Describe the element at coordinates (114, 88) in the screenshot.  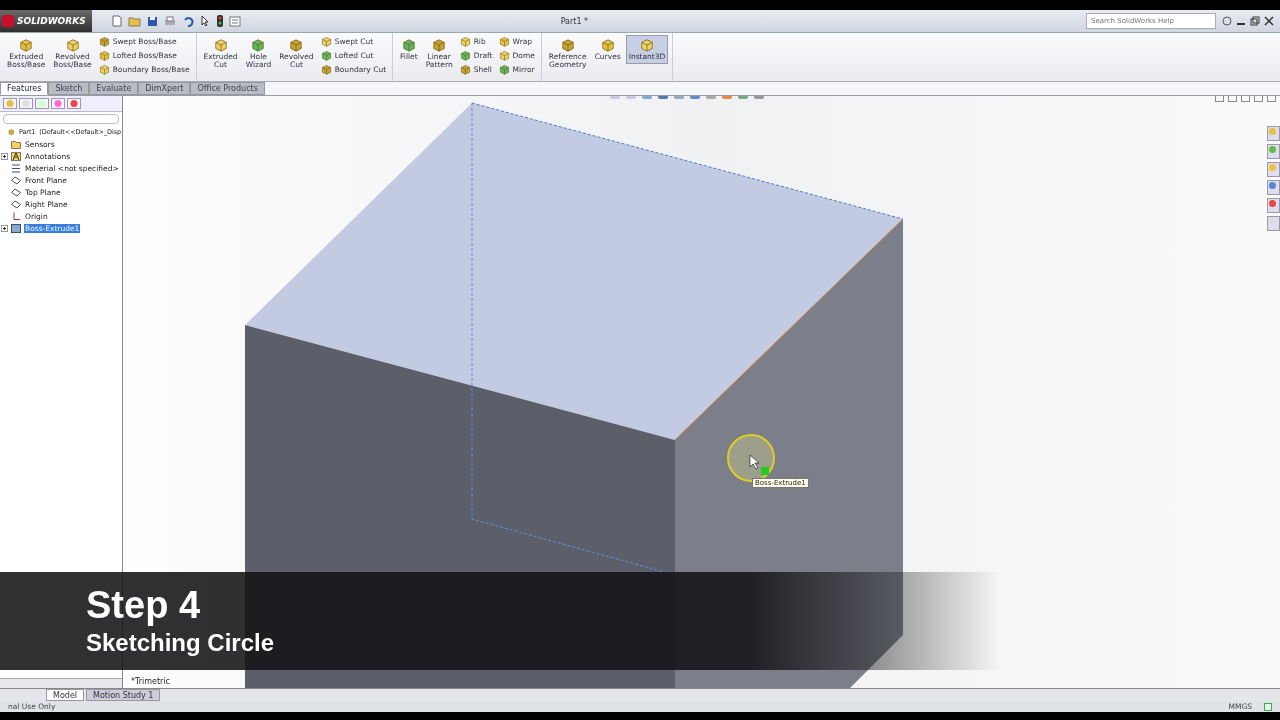
I see `command-tab: Evaluate` at that location.